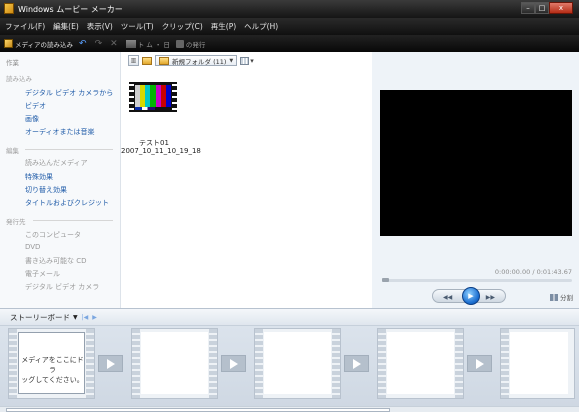 This screenshot has height=412, width=579. What do you see at coordinates (40, 317) in the screenshot?
I see `storyboard-view-label: ストーリーボード` at bounding box center [40, 317].